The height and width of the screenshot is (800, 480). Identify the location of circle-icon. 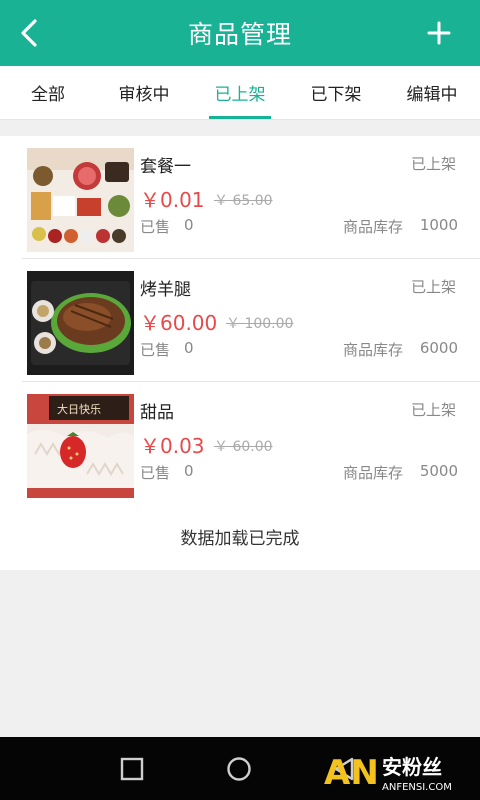
(239, 769).